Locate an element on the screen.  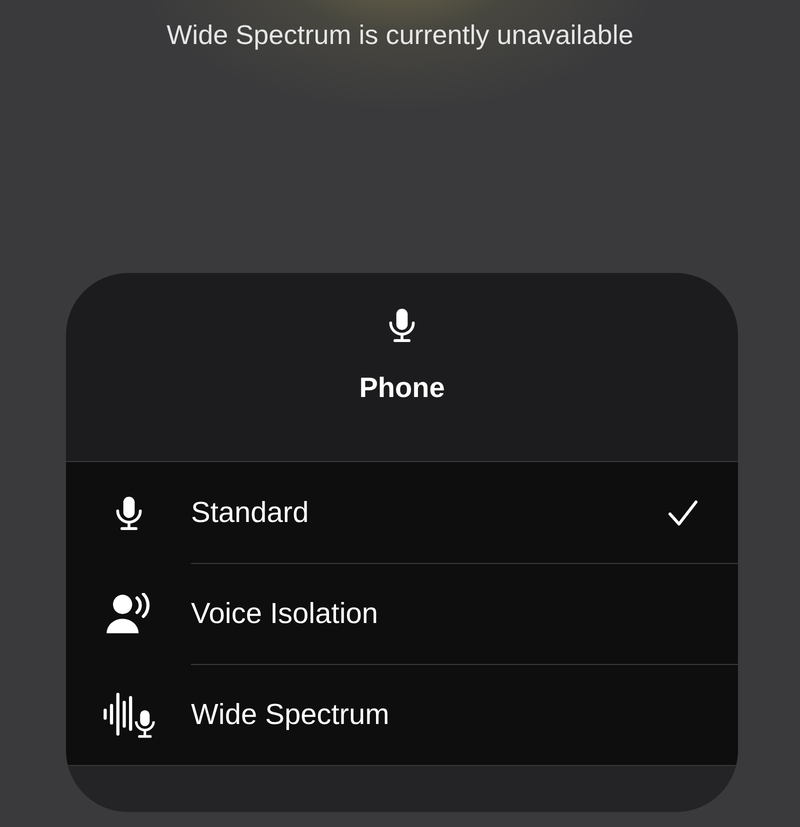
item-label: Standard is located at coordinates (250, 513).